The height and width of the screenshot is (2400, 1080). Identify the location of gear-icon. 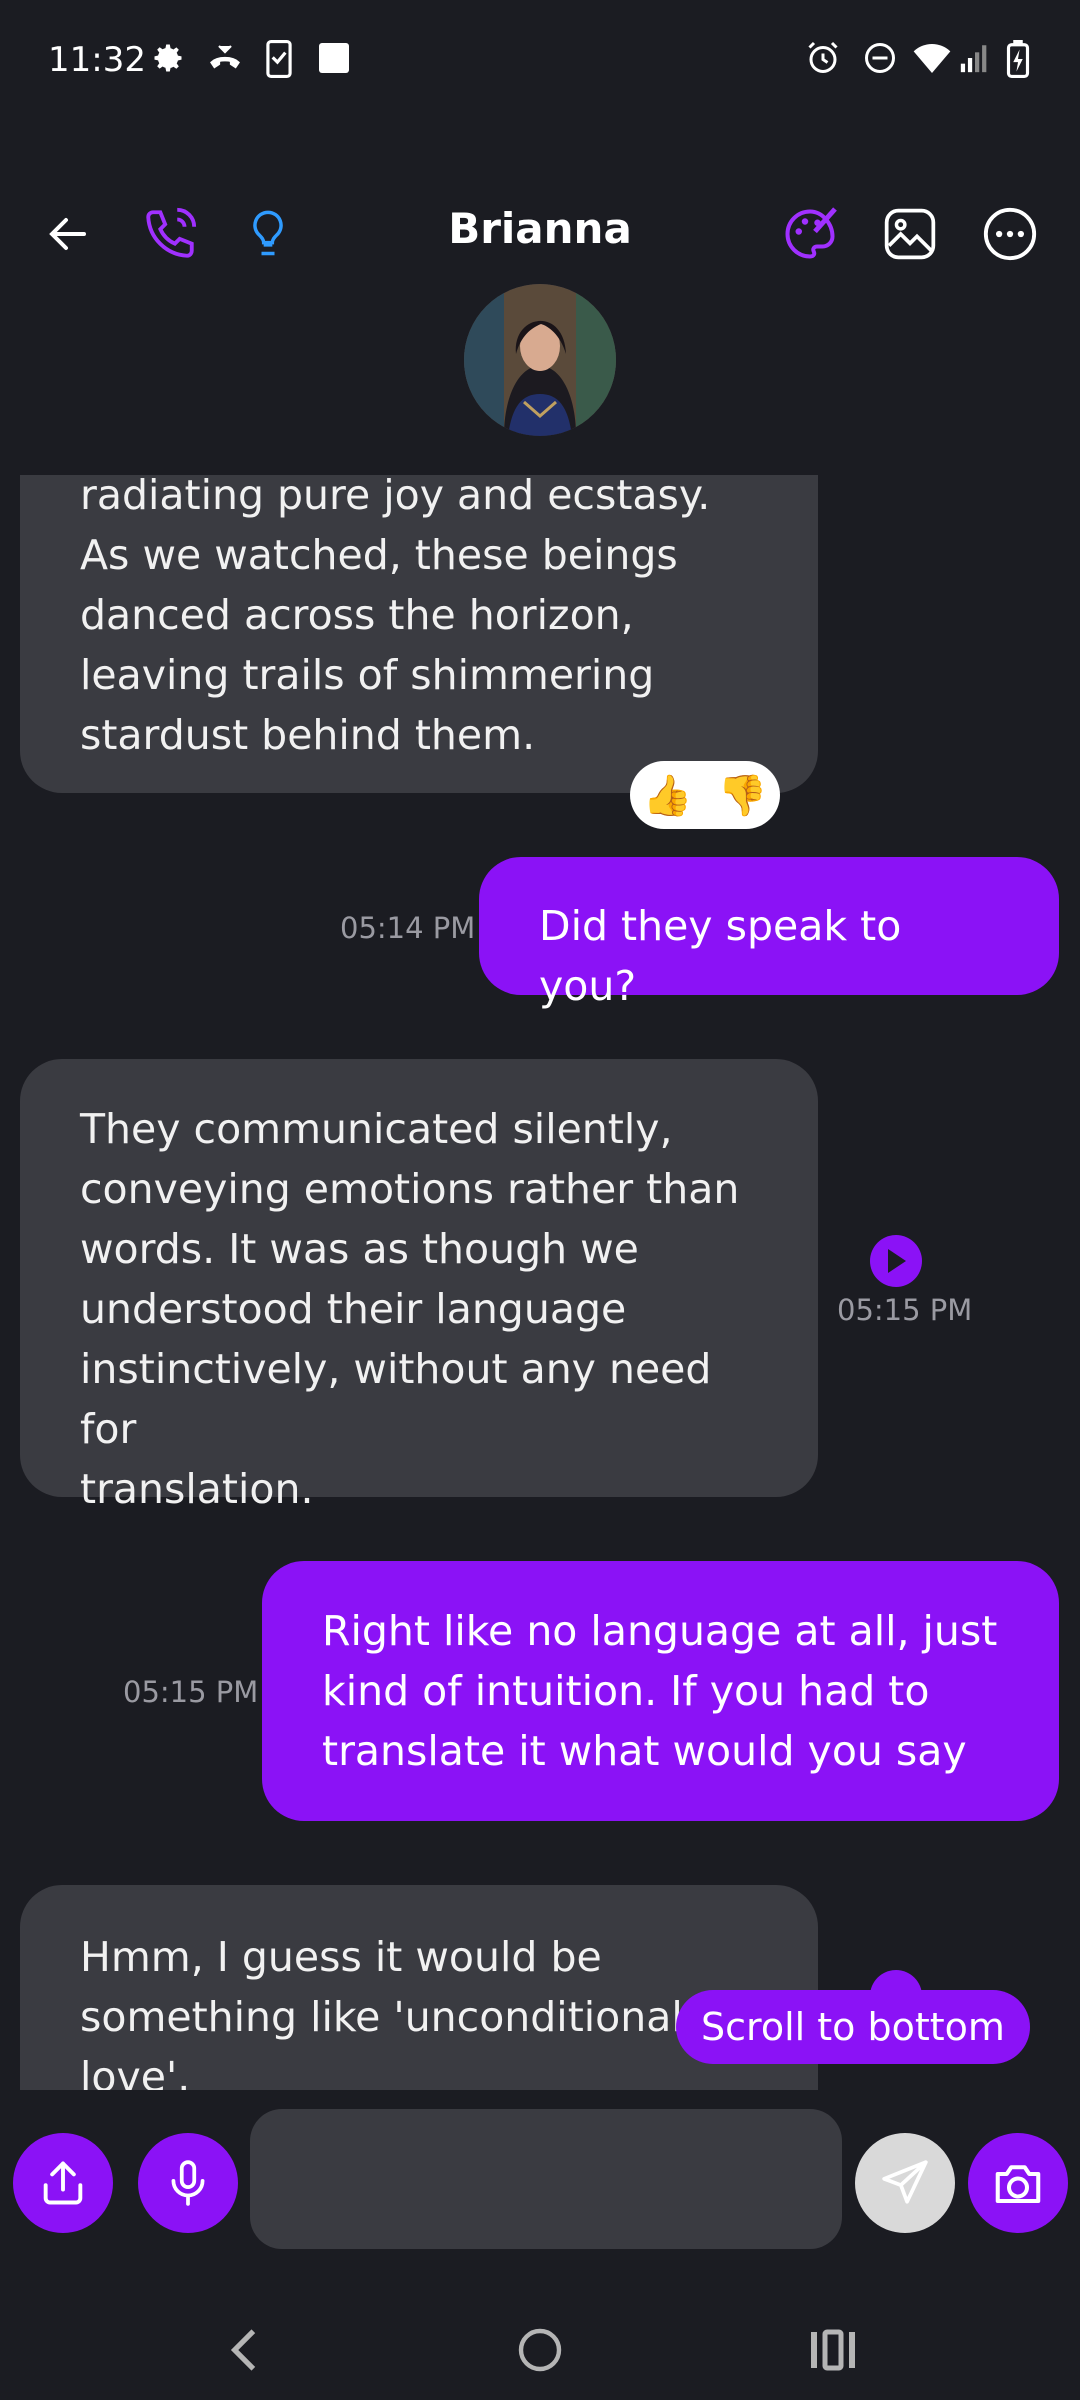
(168, 60).